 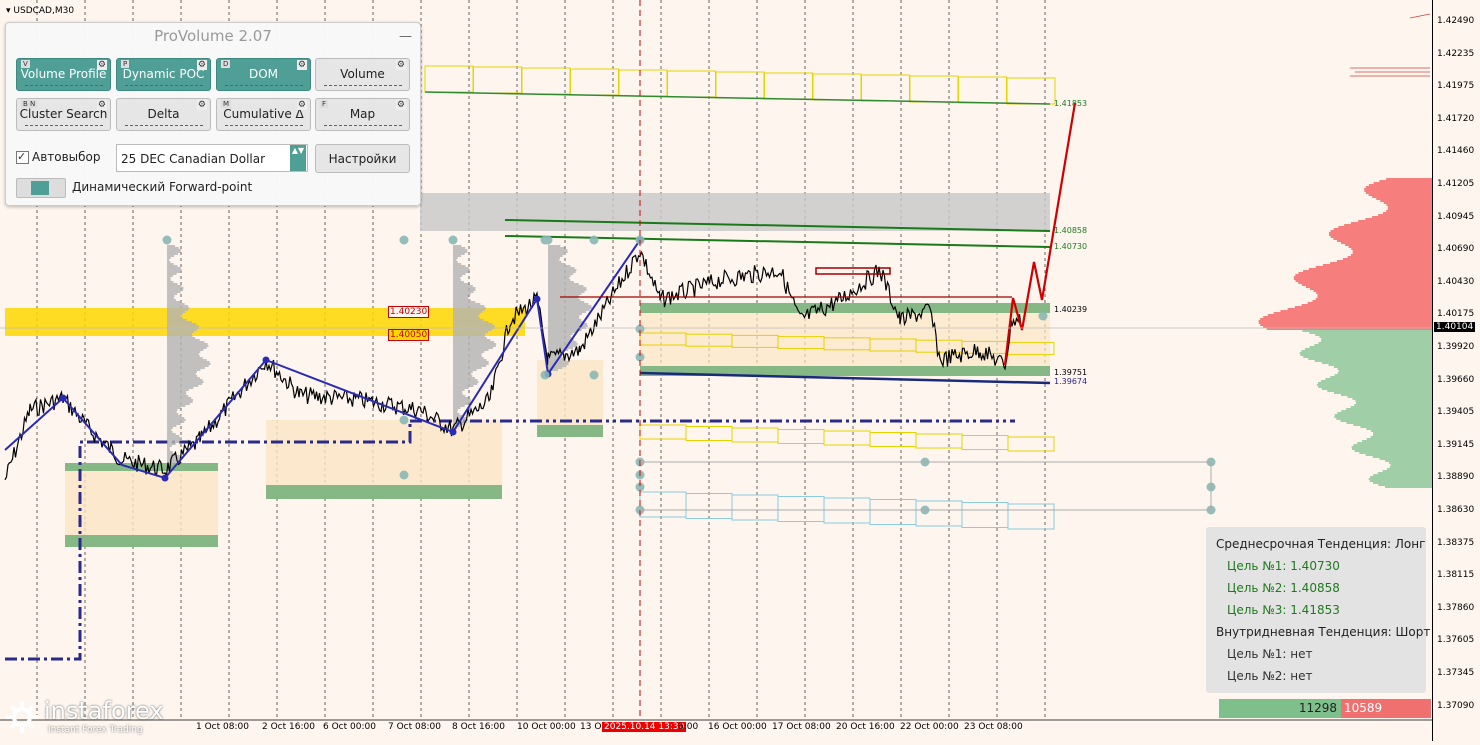 What do you see at coordinates (1456, 118) in the screenshot?
I see `price-tick: 1.41720` at bounding box center [1456, 118].